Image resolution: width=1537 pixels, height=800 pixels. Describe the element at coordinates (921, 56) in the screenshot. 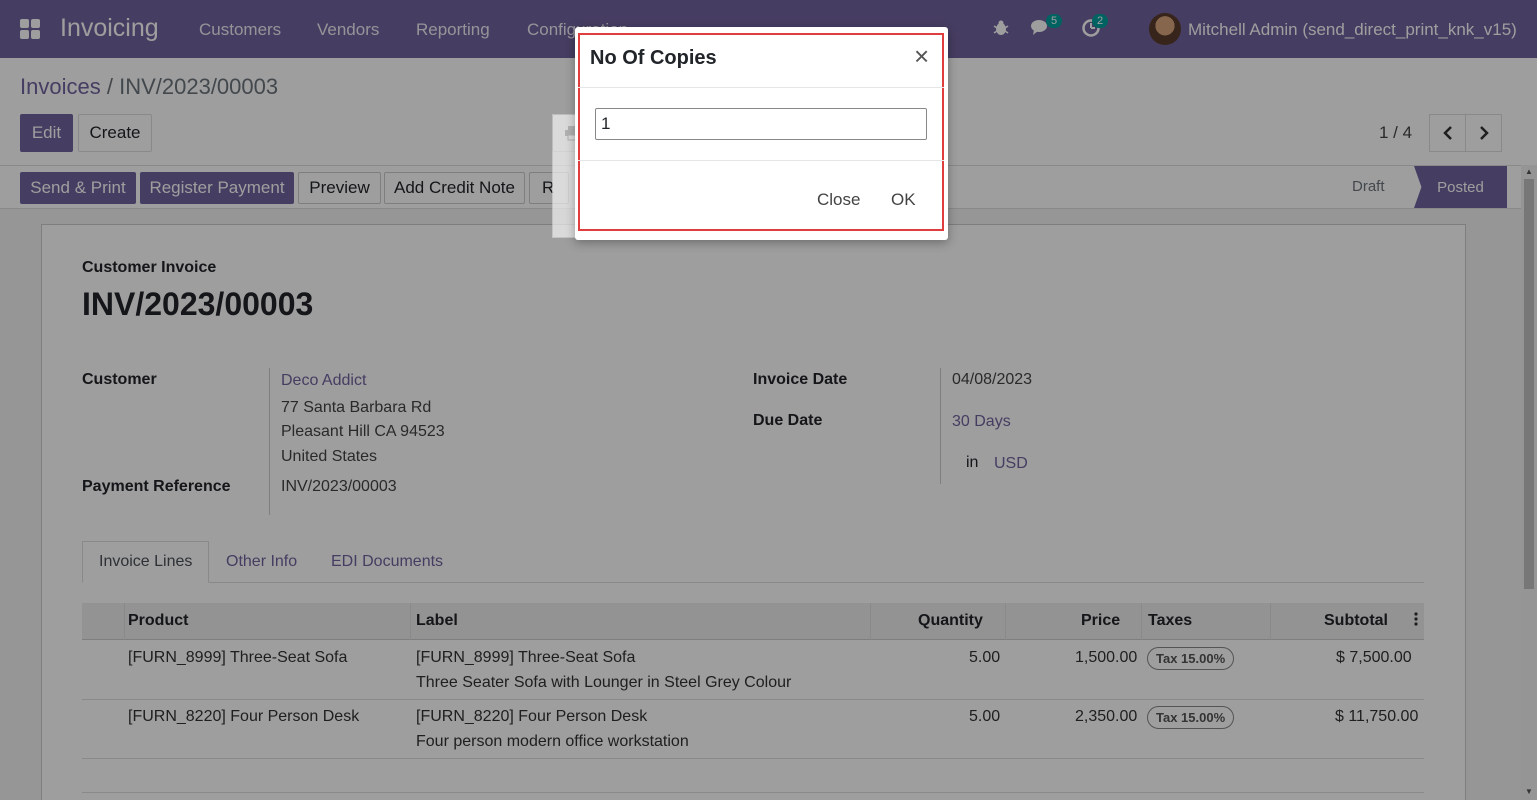

I see `close-icon: ×` at that location.